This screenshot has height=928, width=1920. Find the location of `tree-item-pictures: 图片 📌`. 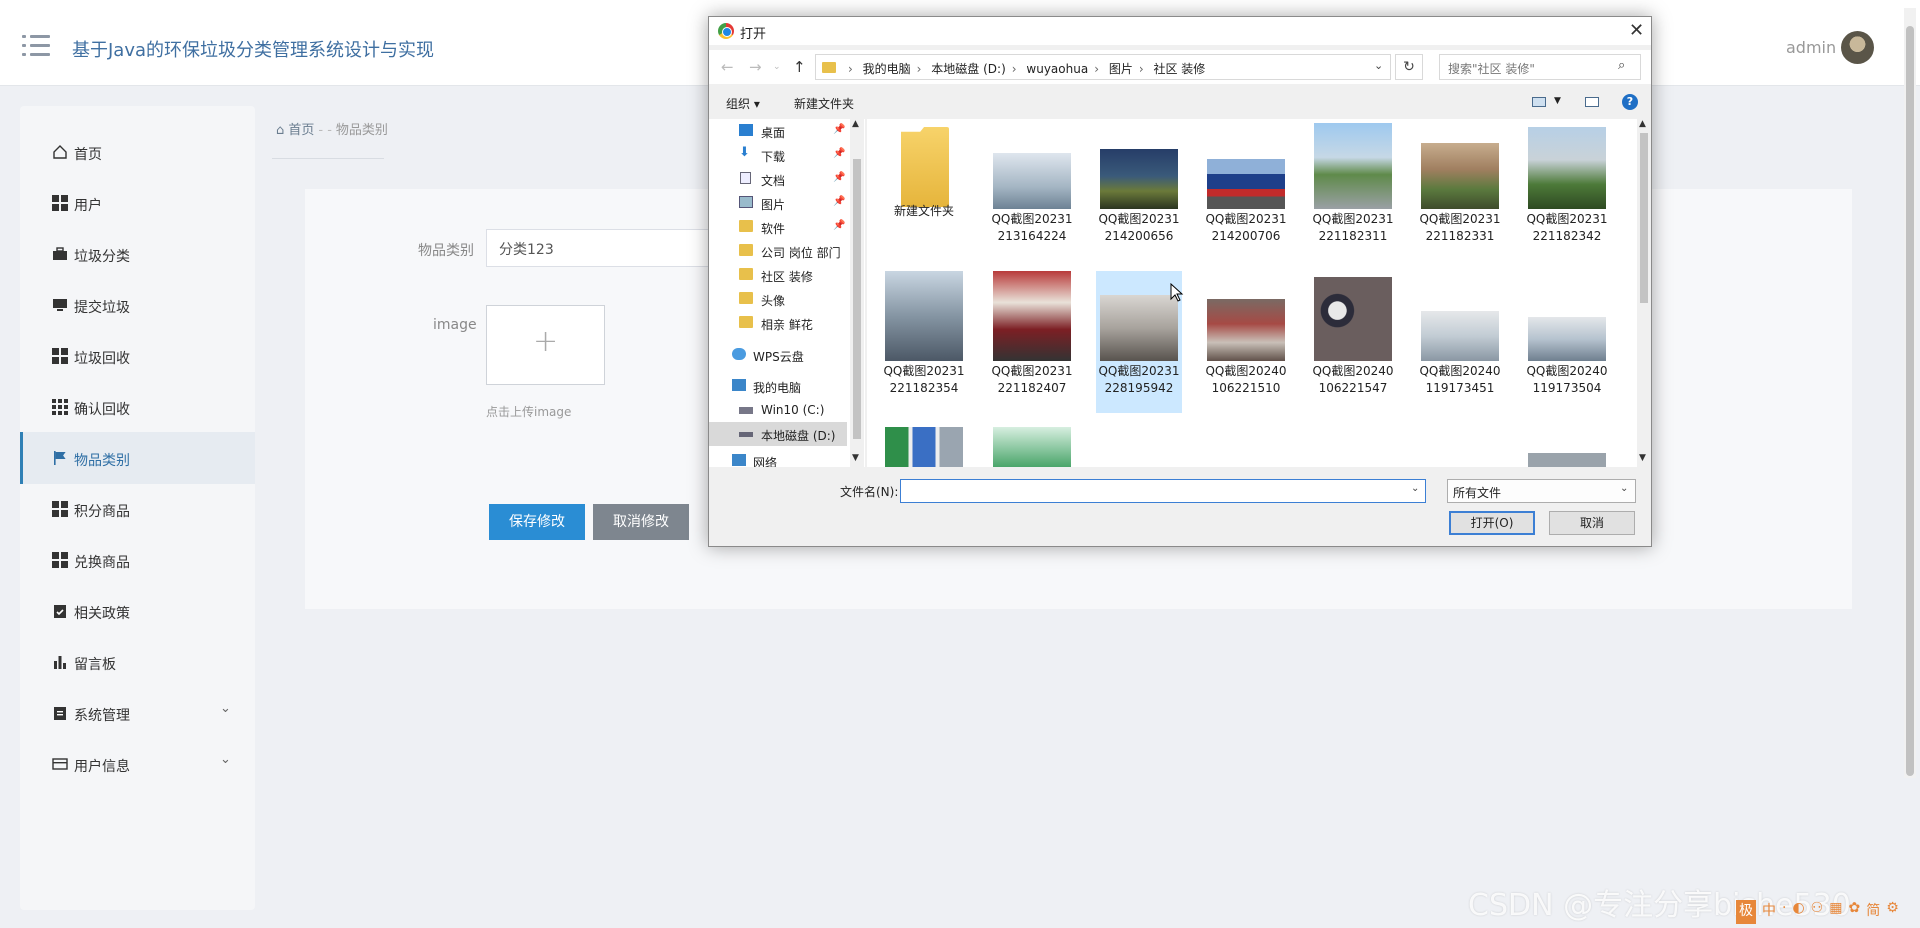

tree-item-pictures: 图片 📌 is located at coordinates (778, 203).